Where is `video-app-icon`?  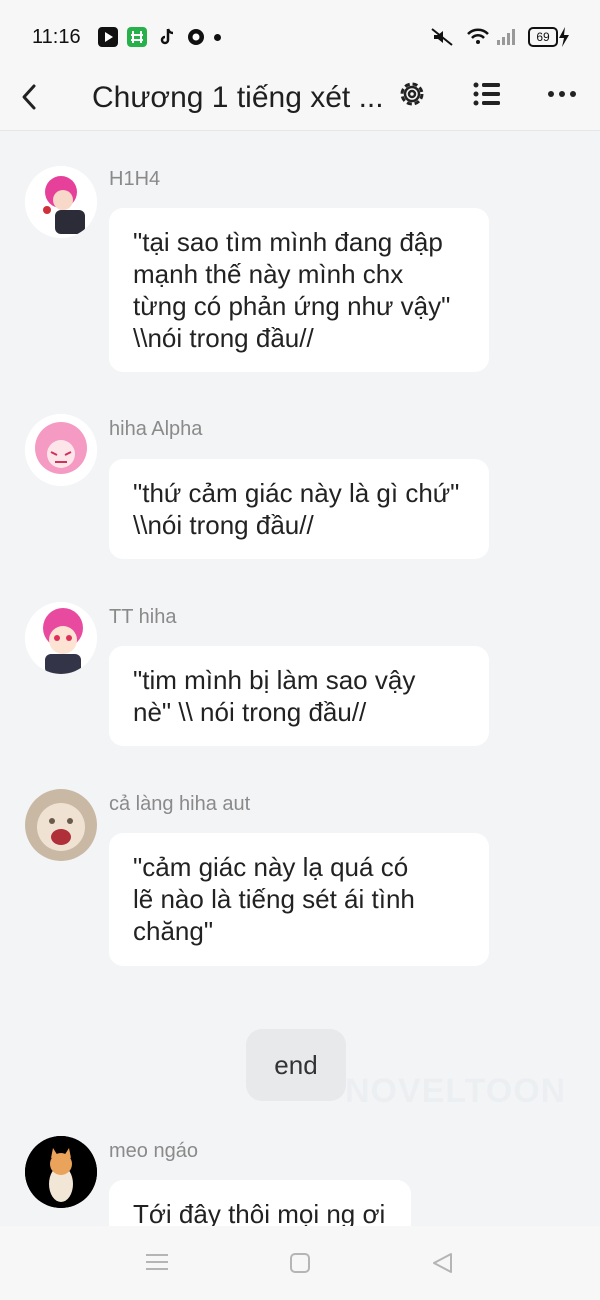
video-app-icon is located at coordinates (108, 37).